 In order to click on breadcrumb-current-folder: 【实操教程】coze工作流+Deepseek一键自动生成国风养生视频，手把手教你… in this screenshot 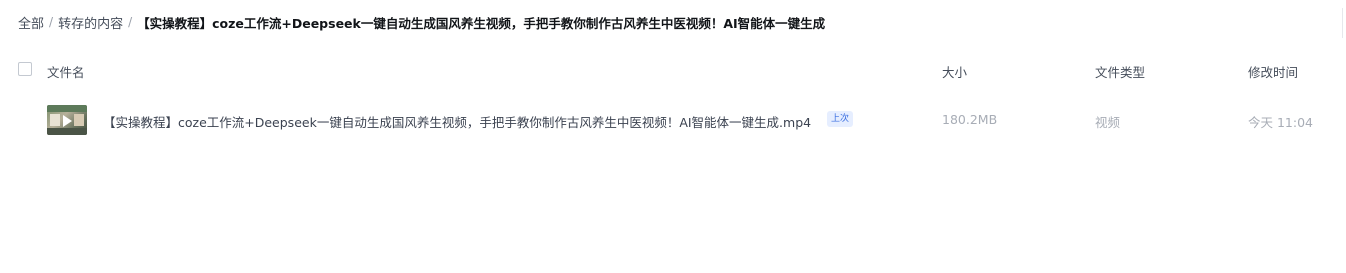, I will do `click(481, 23)`.